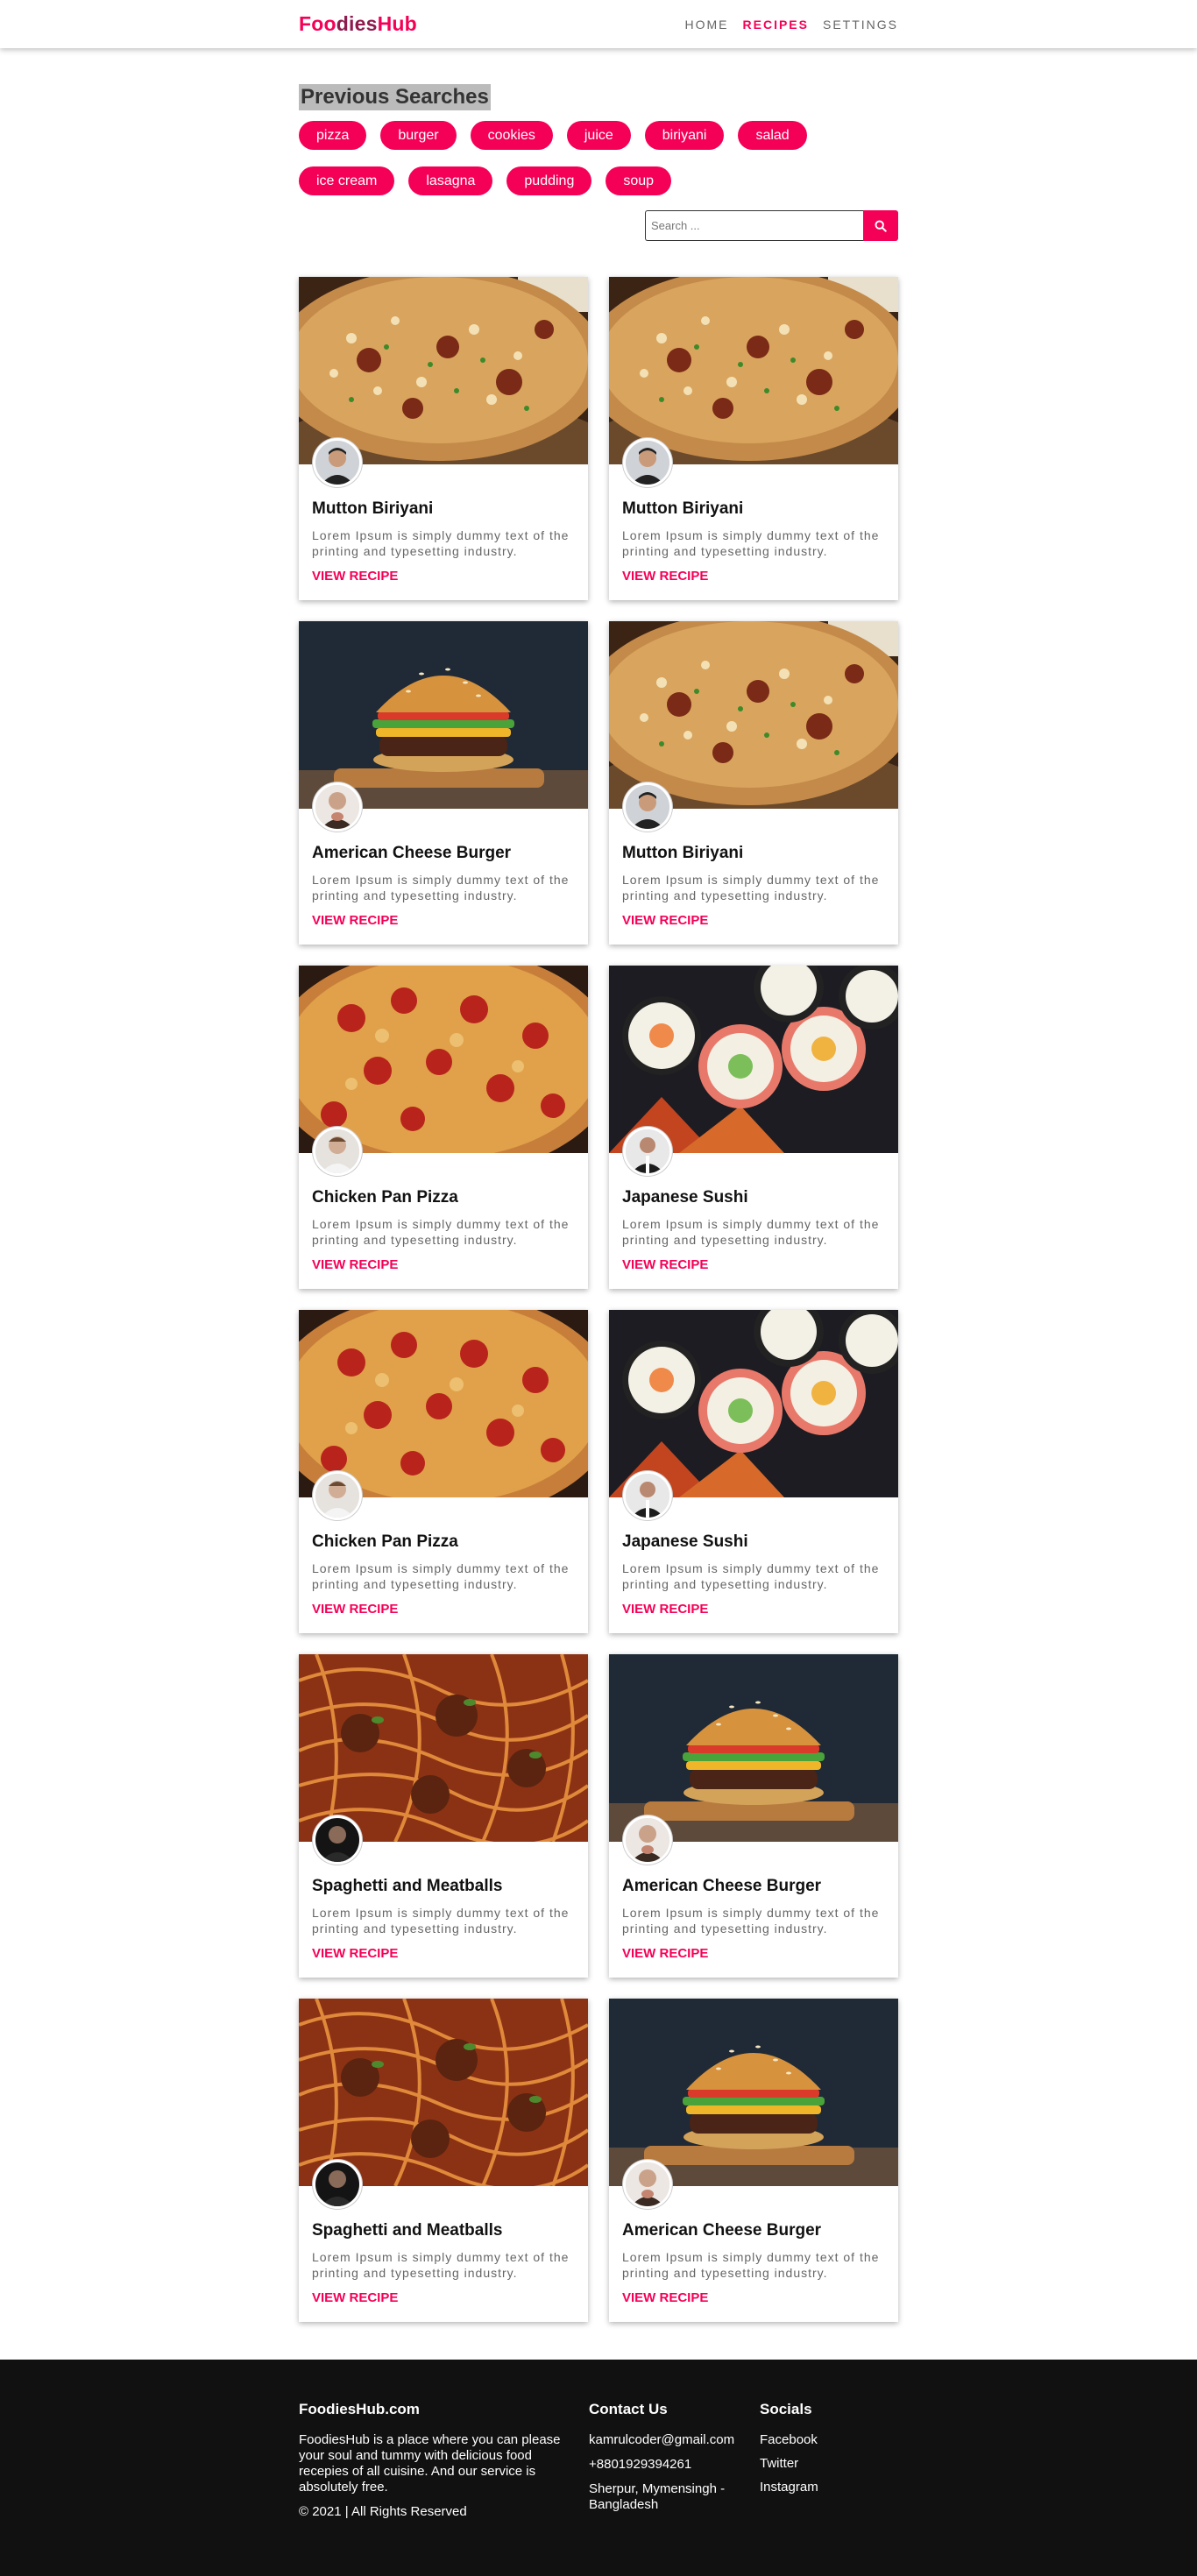 The height and width of the screenshot is (2576, 1197). I want to click on nav-home: HOME, so click(707, 25).